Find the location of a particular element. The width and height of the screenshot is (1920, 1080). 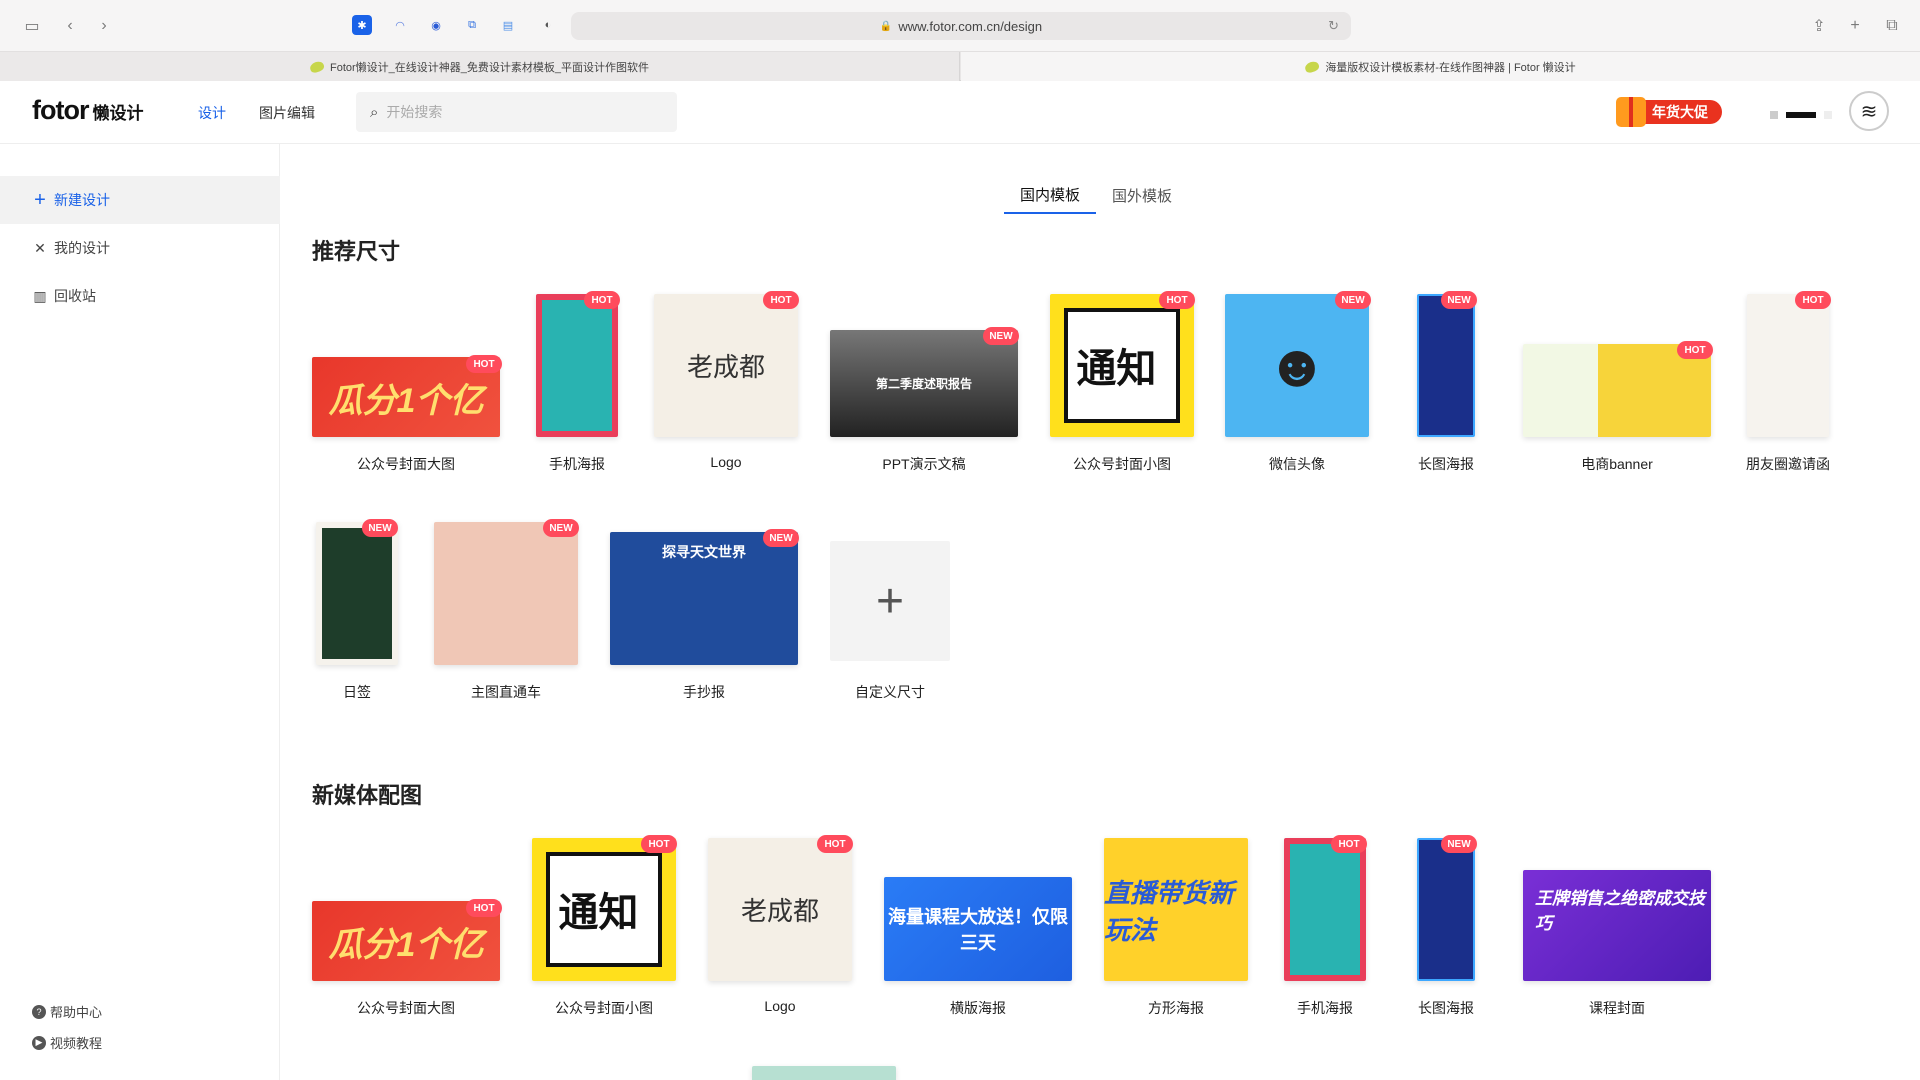

rss-icon: ◠ is located at coordinates (400, 25).